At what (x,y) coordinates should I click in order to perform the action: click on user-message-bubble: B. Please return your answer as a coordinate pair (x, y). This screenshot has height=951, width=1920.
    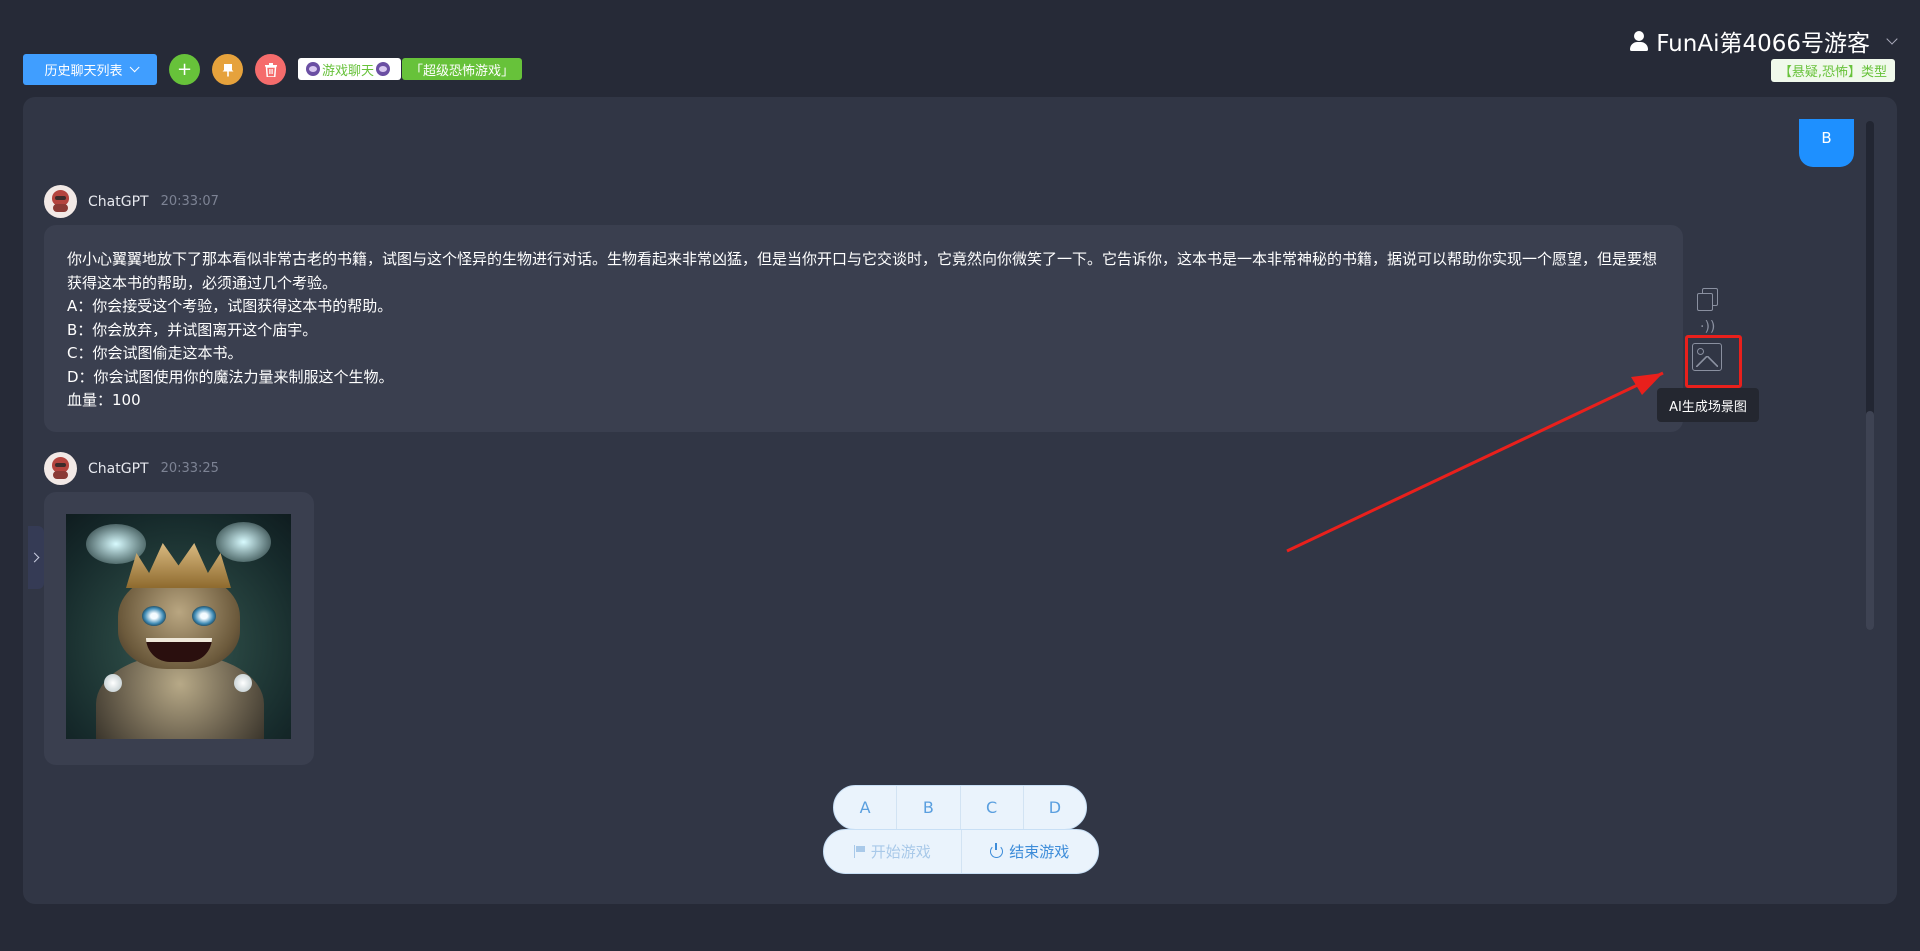
    Looking at the image, I should click on (1826, 143).